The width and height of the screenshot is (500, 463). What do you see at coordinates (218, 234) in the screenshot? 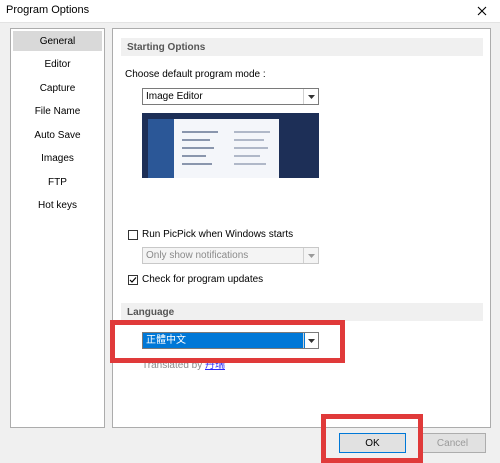
I see `run-on-start-label: Run PicPick when Windows starts` at bounding box center [218, 234].